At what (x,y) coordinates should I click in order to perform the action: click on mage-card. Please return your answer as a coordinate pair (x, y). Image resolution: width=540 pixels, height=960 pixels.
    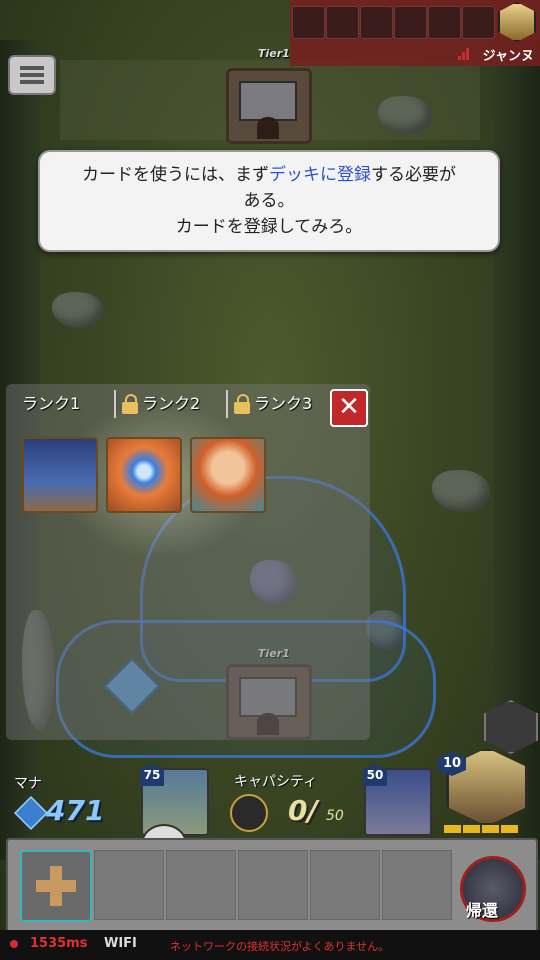
    Looking at the image, I should click on (144, 475).